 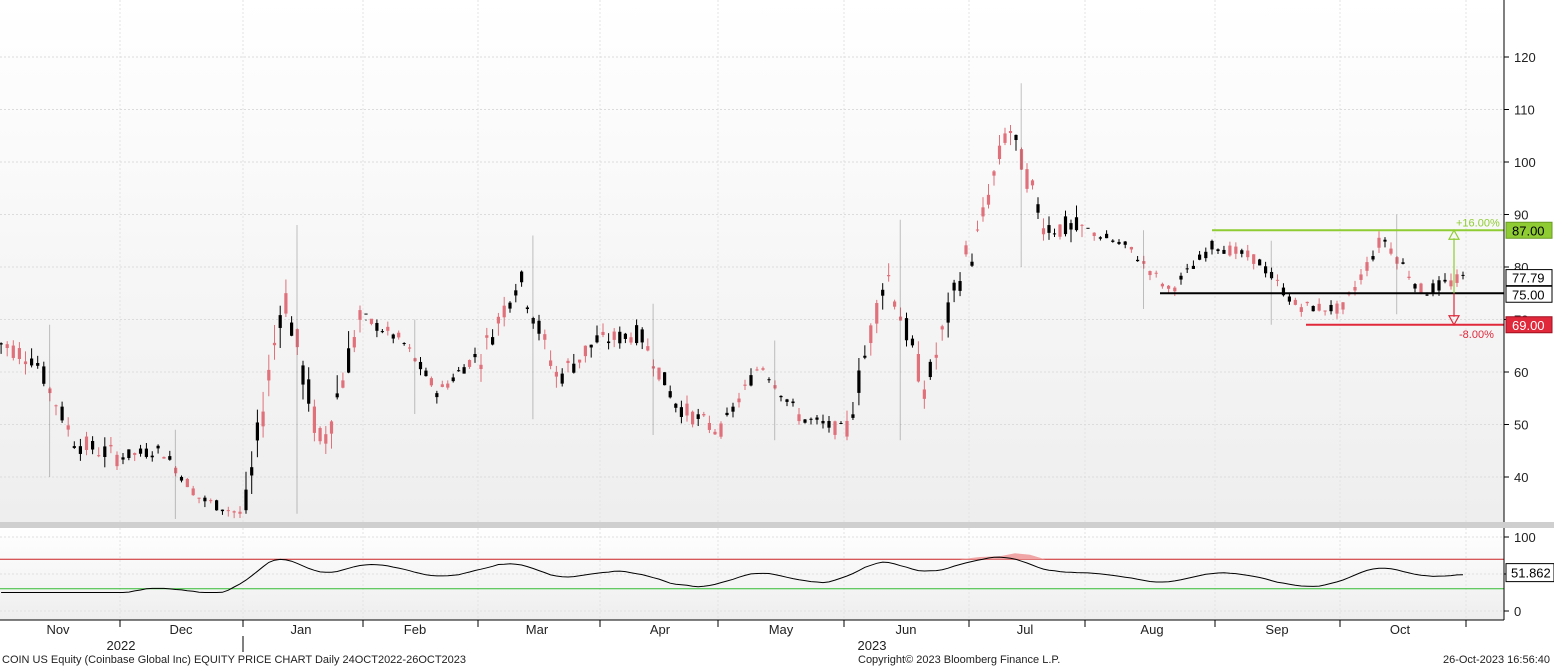 I want to click on annotation-up-pct: +16.00%, so click(x=1478, y=223).